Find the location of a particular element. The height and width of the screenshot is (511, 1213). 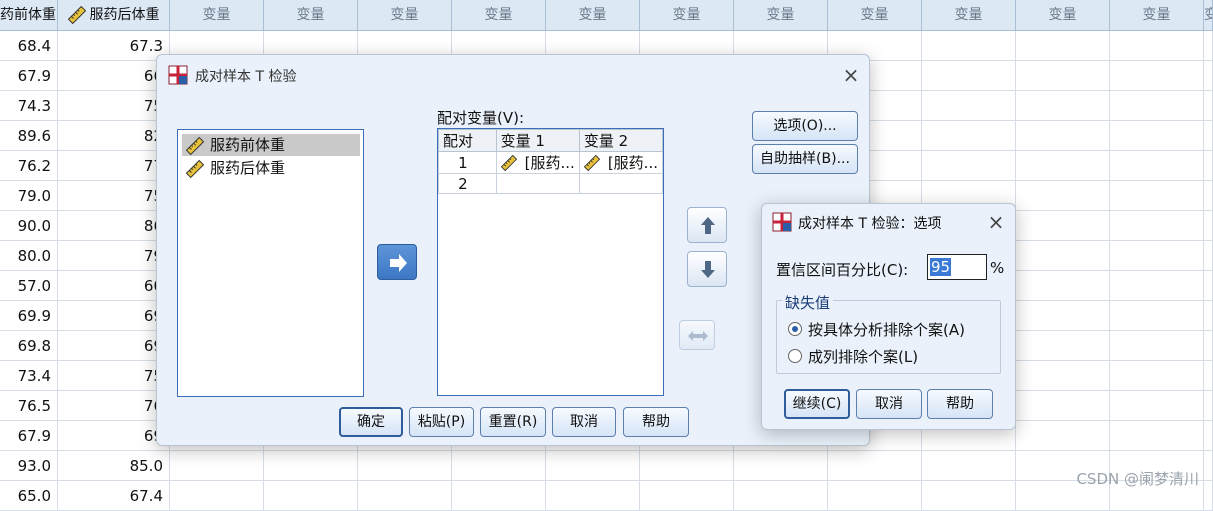

cell-pre-weight: 90.0 is located at coordinates (29, 226).